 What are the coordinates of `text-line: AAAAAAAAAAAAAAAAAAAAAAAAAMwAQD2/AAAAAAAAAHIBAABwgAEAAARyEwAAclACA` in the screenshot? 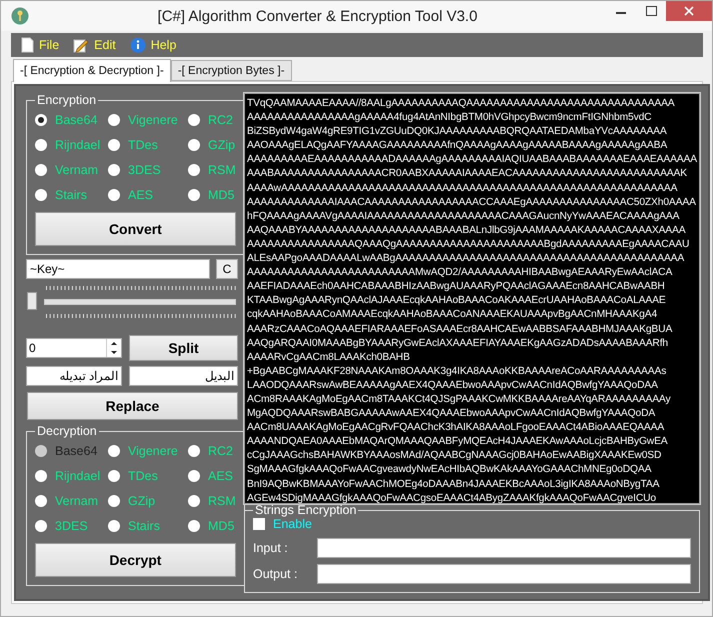 It's located at (460, 273).